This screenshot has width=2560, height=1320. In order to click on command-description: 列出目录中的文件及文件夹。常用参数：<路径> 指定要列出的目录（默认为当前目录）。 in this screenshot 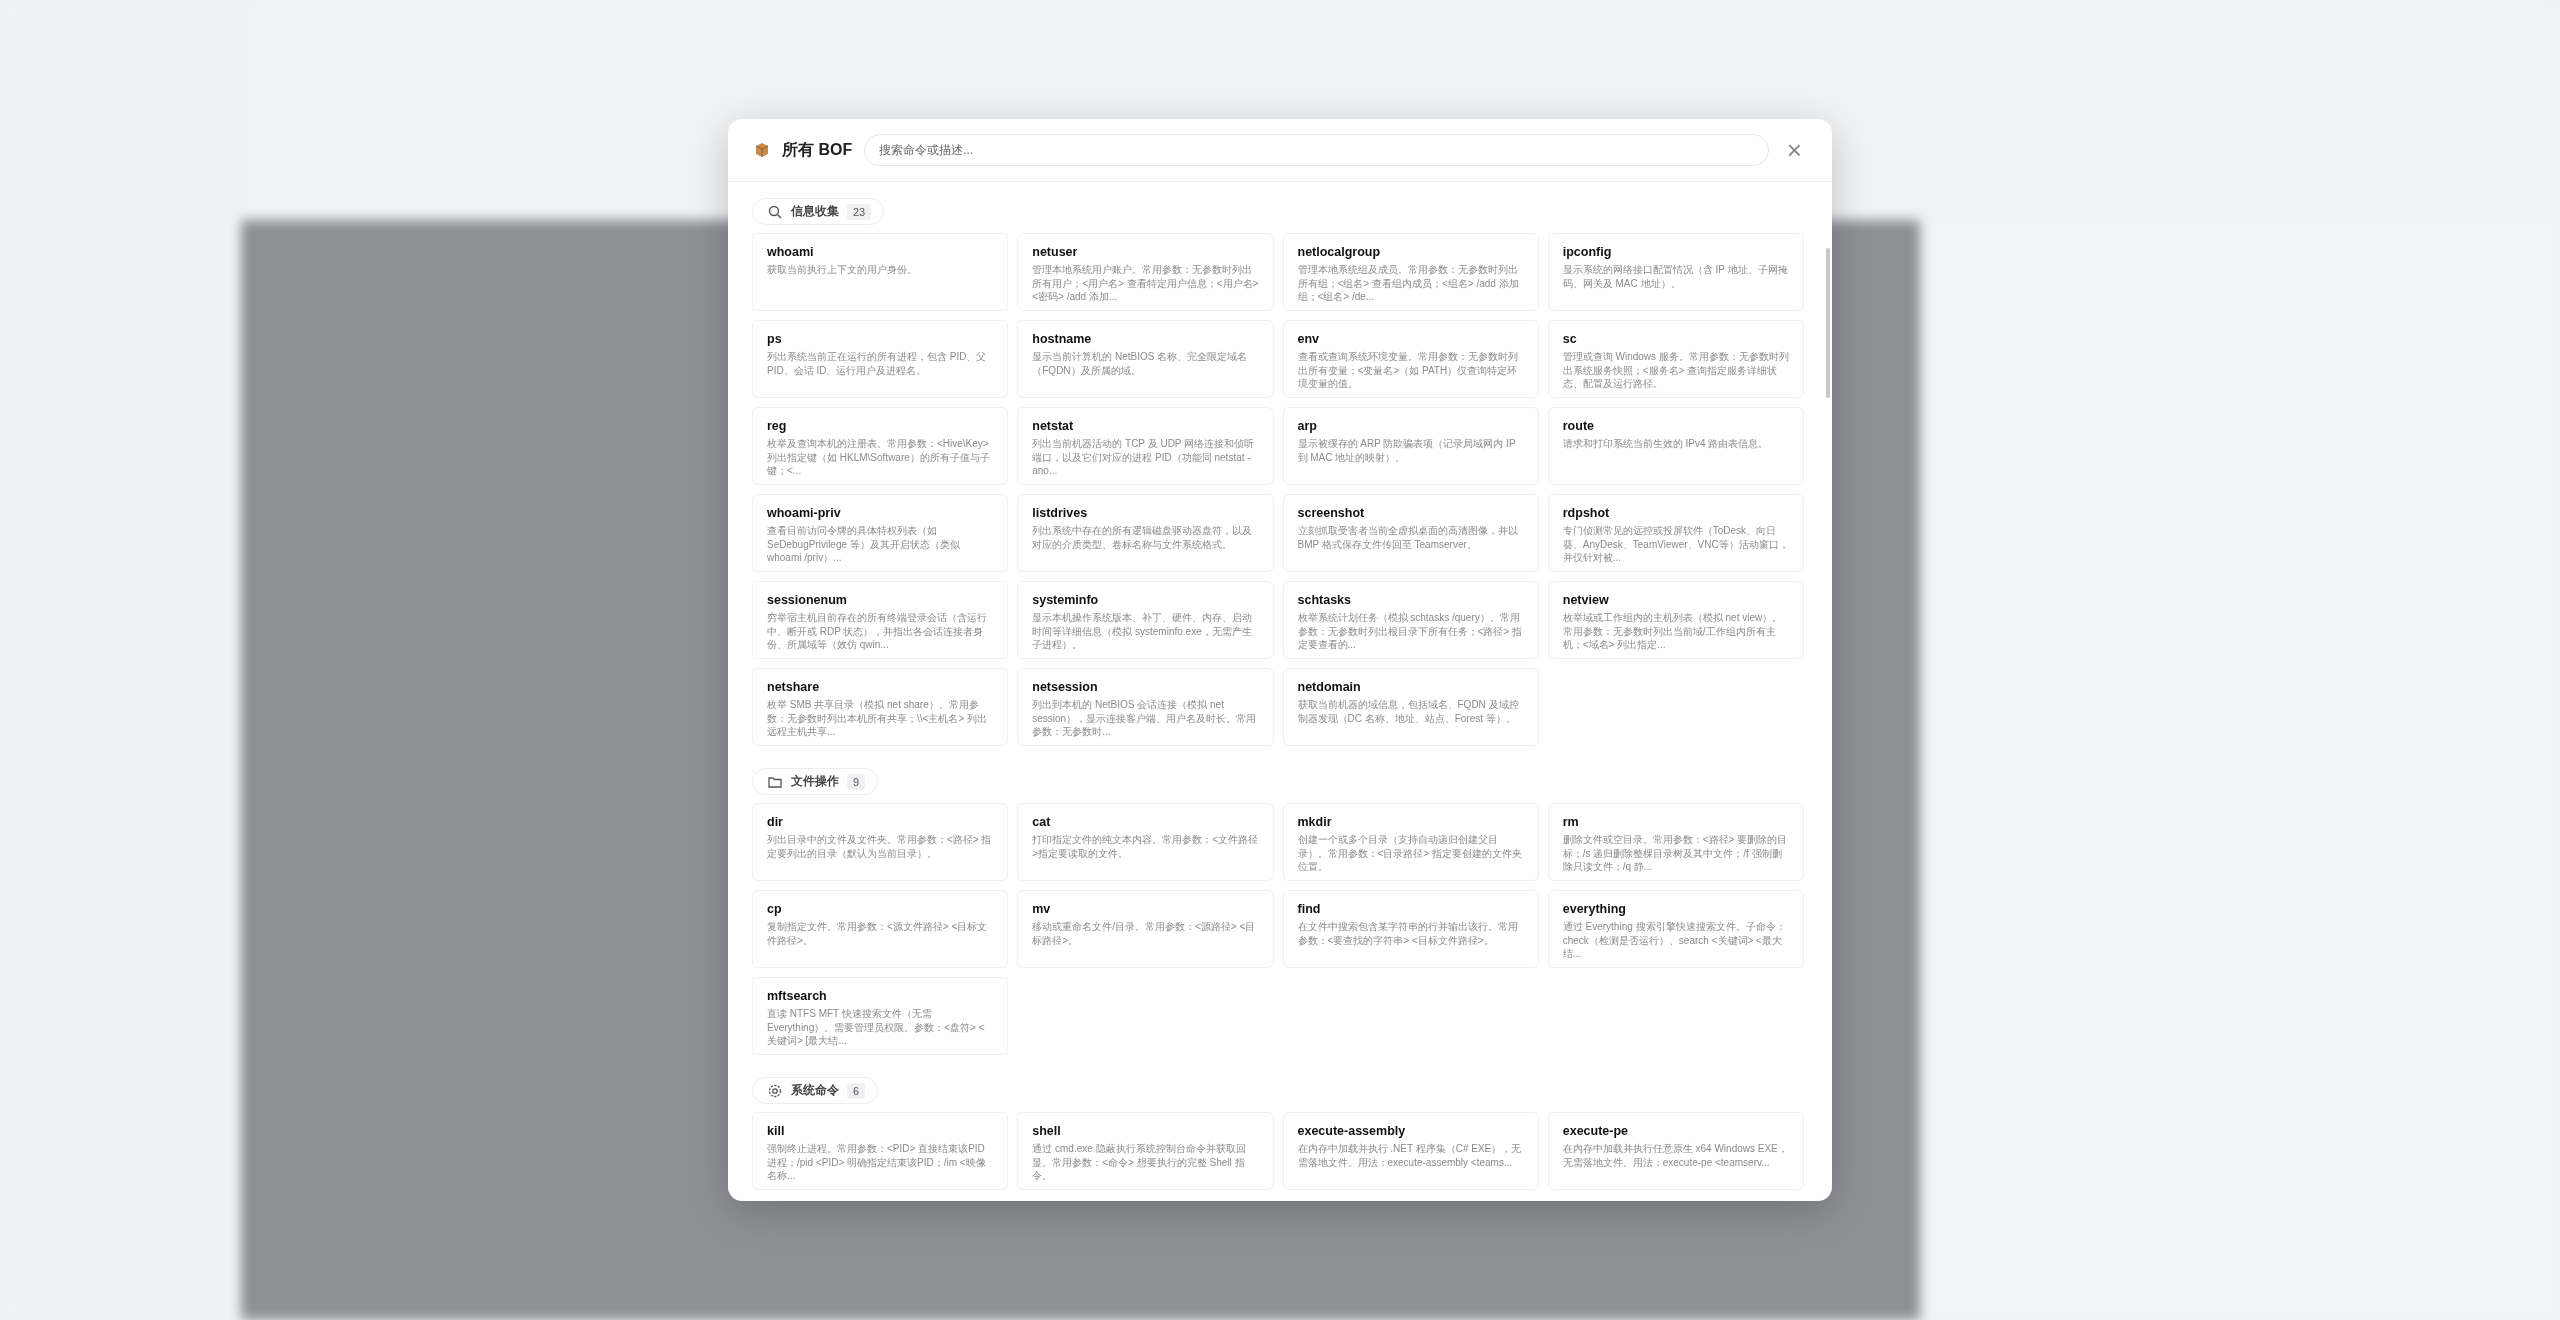, I will do `click(880, 846)`.